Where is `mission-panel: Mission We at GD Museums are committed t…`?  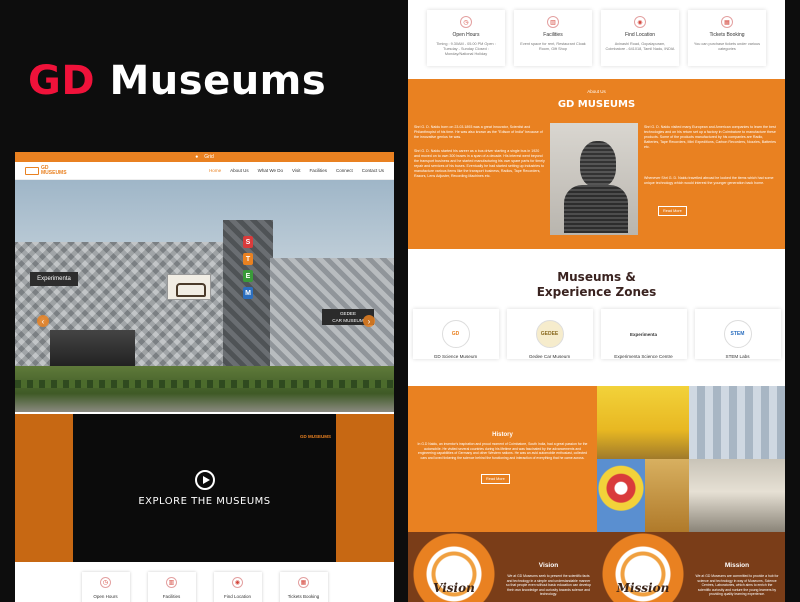 mission-panel: Mission We at GD Museums are committed t… is located at coordinates (737, 567).